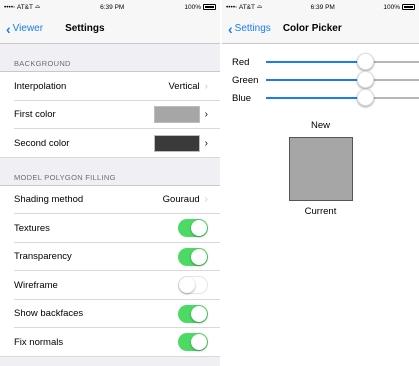 Image resolution: width=419 pixels, height=366 pixels. I want to click on green-slider-row: Green, so click(320, 80).